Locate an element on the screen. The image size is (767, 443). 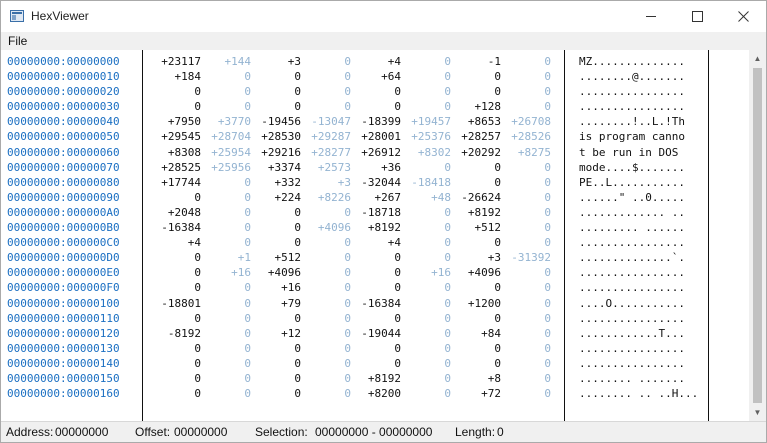
hex-value-cell: -18718 is located at coordinates (378, 212).